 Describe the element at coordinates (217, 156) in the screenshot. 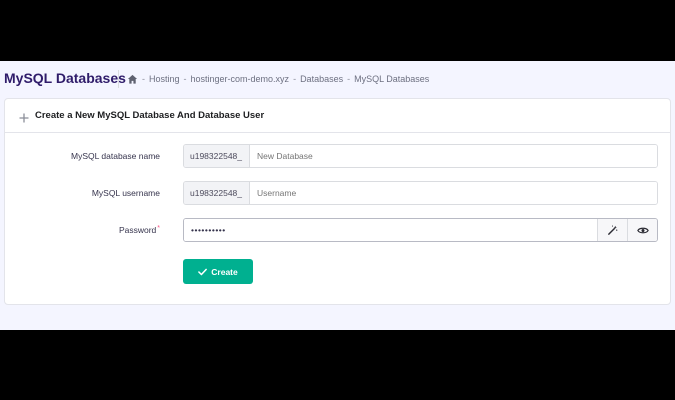

I see `db-name-prefix: u198322548_` at that location.